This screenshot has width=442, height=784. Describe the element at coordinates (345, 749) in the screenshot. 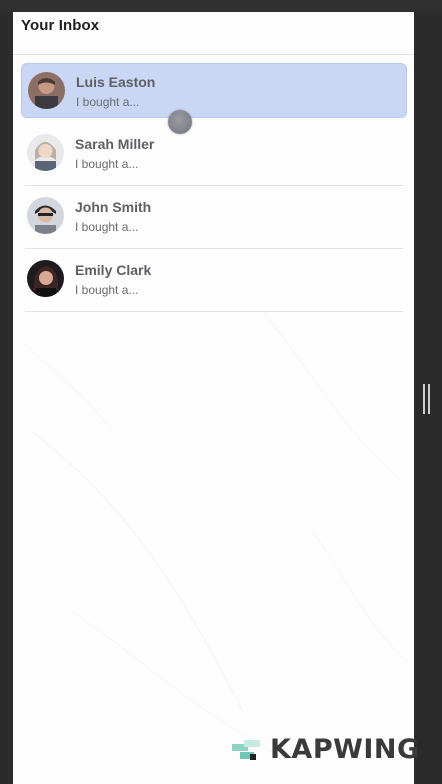

I see `watermark-text: KAPWING` at that location.